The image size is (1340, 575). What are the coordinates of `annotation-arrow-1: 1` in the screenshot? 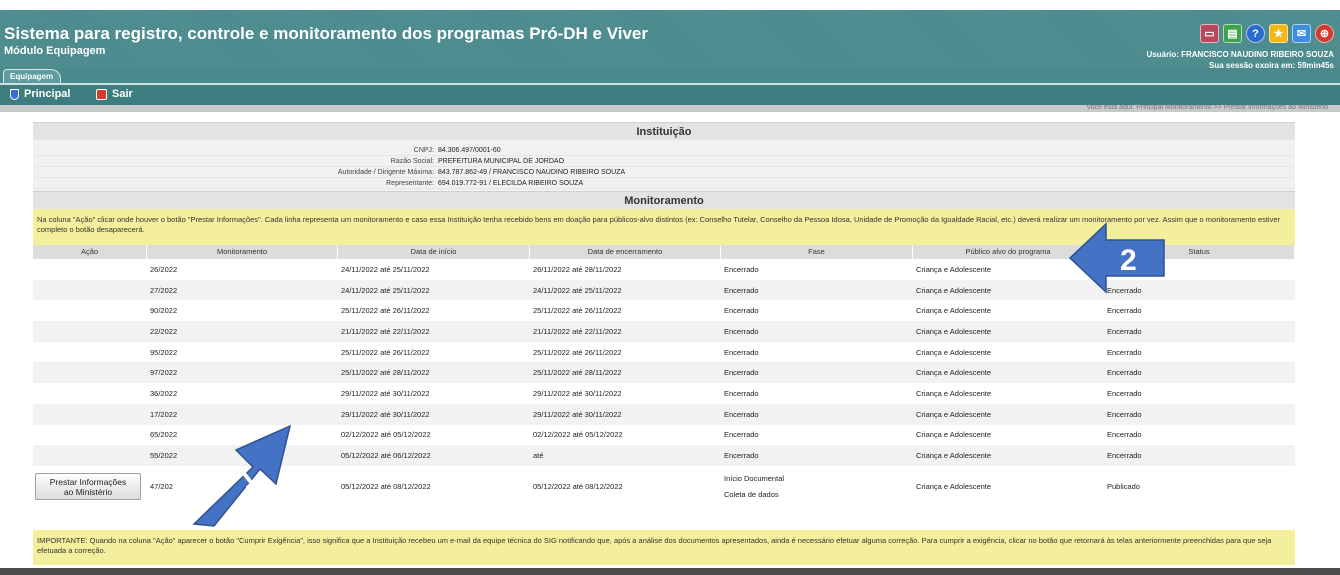 It's located at (242, 475).